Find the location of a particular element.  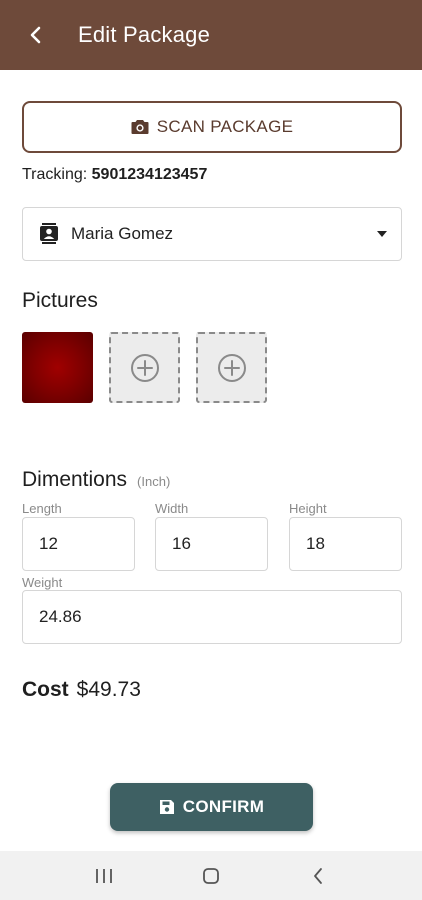

contact-card-icon is located at coordinates (49, 233).